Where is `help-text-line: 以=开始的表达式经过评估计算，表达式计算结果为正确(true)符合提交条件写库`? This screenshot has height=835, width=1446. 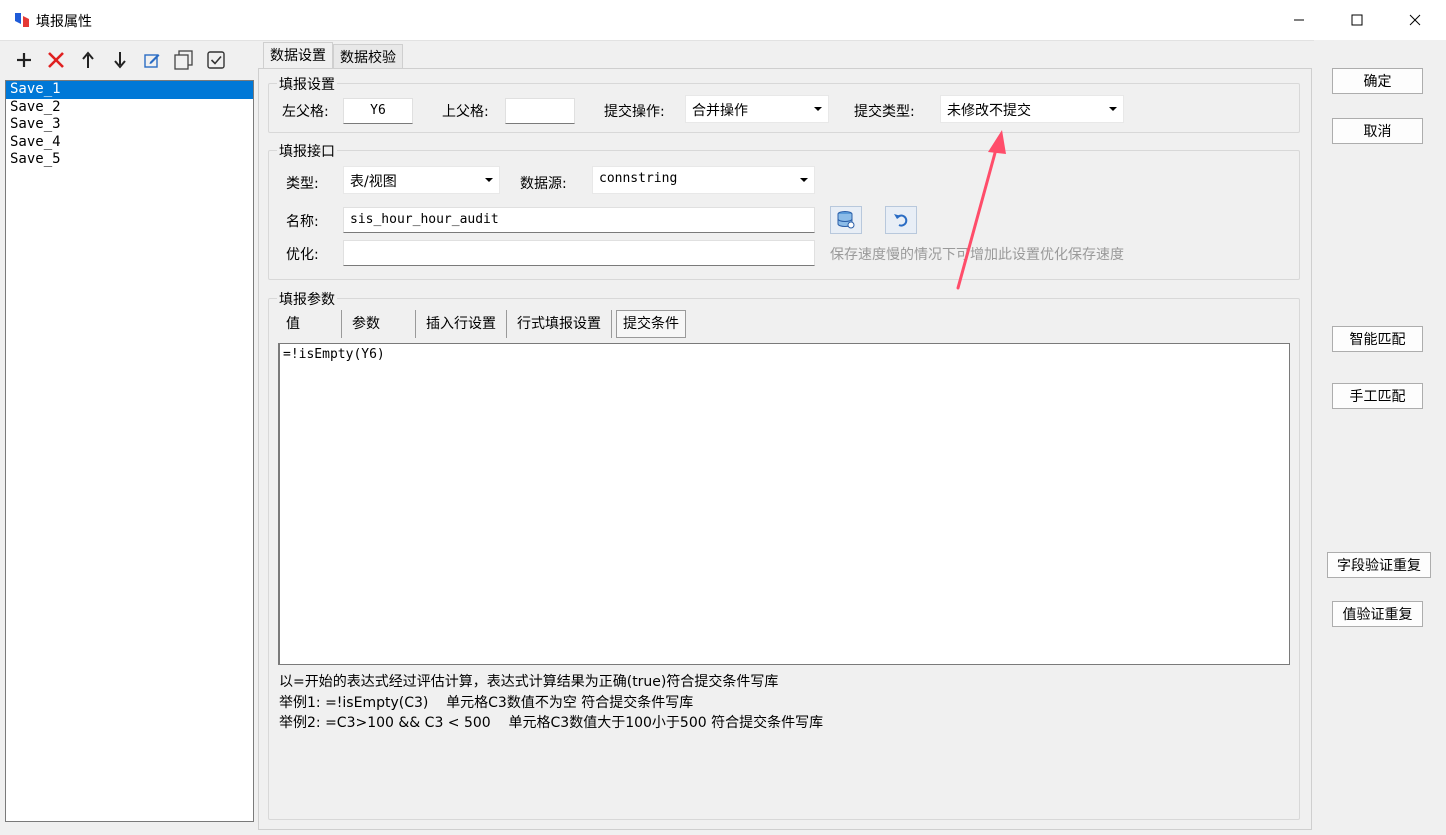
help-text-line: 以=开始的表达式经过评估计算，表达式计算结果为正确(true)符合提交条件写库 is located at coordinates (529, 682).